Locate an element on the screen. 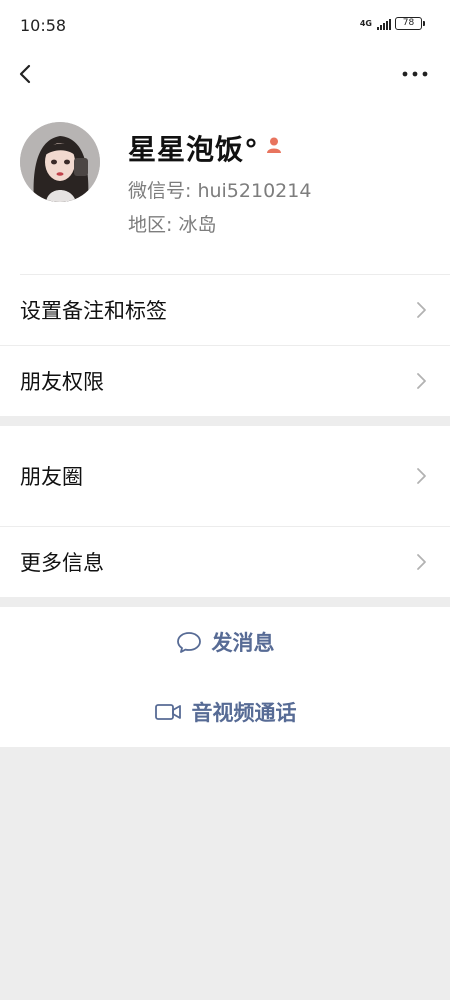 The height and width of the screenshot is (1000, 450). person-female-icon is located at coordinates (274, 145).